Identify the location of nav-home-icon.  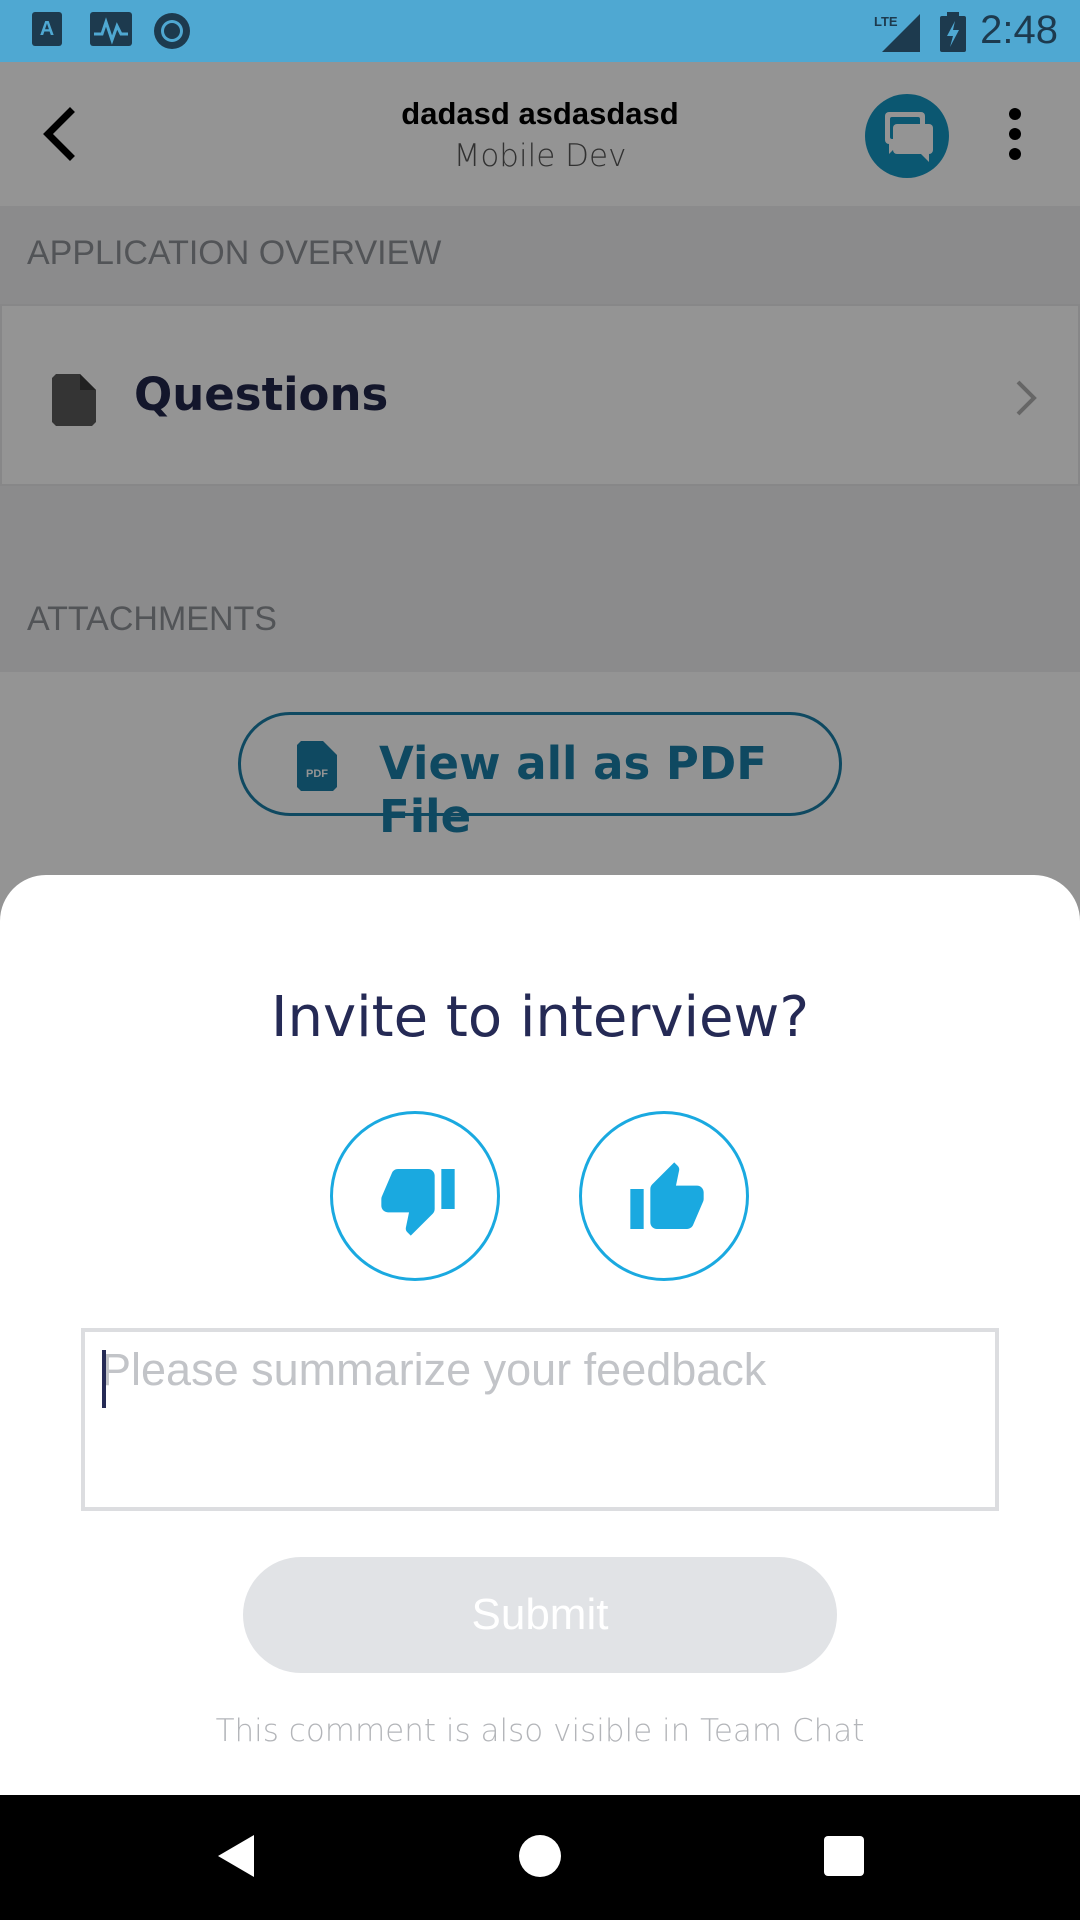
(540, 1856).